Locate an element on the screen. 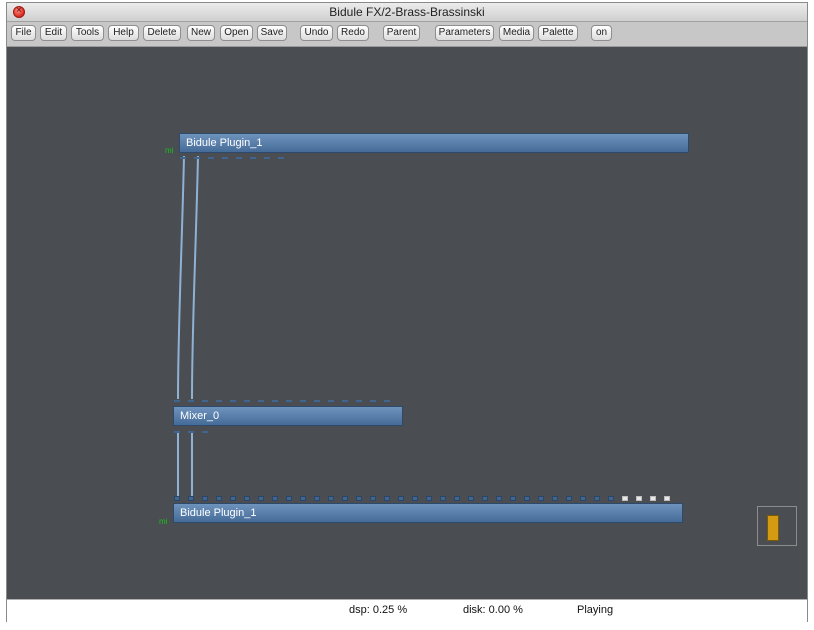 This screenshot has width=814, height=630. dsp-load: dsp: 0.25 % is located at coordinates (378, 610).